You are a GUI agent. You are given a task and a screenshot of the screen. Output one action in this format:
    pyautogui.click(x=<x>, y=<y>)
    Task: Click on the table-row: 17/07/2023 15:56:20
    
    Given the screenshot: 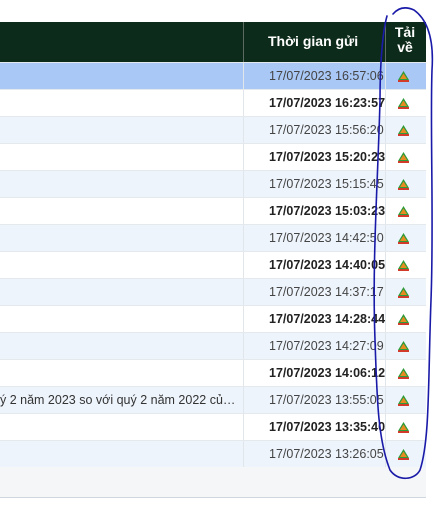 What is the action you would take?
    pyautogui.click(x=213, y=129)
    